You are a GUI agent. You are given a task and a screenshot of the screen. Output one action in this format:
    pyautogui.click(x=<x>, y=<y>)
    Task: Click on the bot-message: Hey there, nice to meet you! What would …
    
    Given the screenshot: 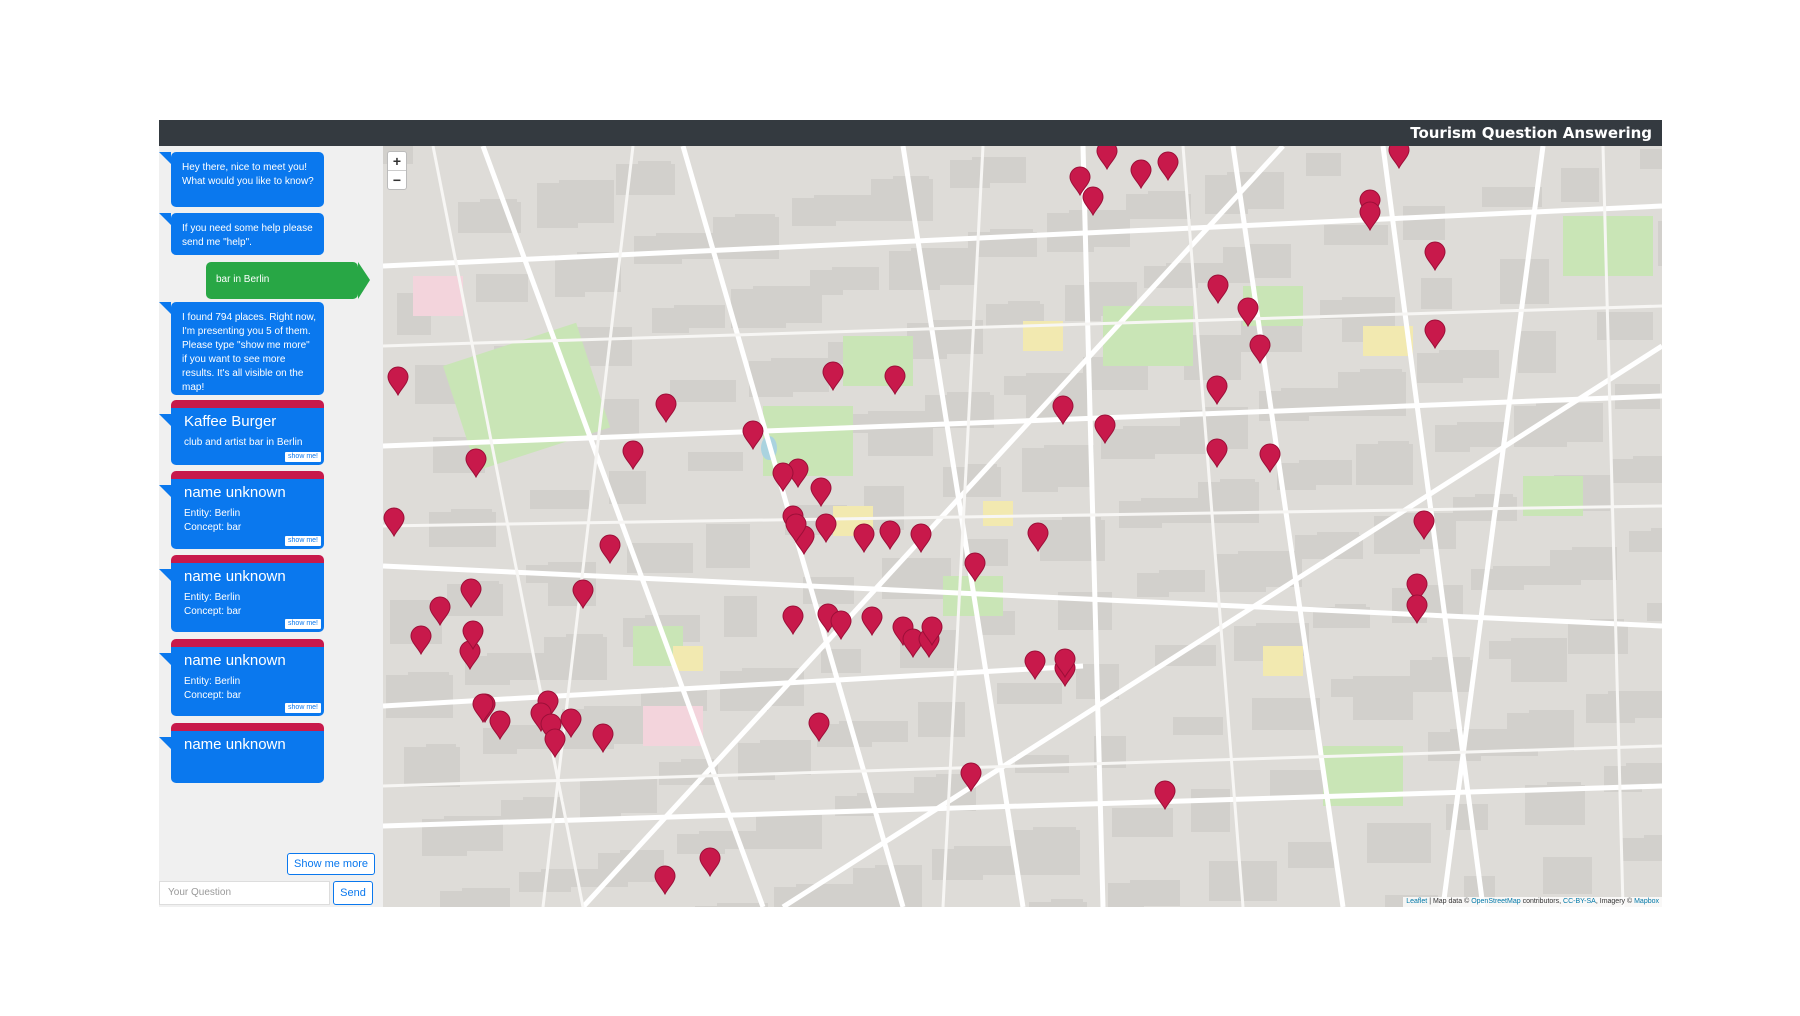 What is the action you would take?
    pyautogui.click(x=241, y=179)
    